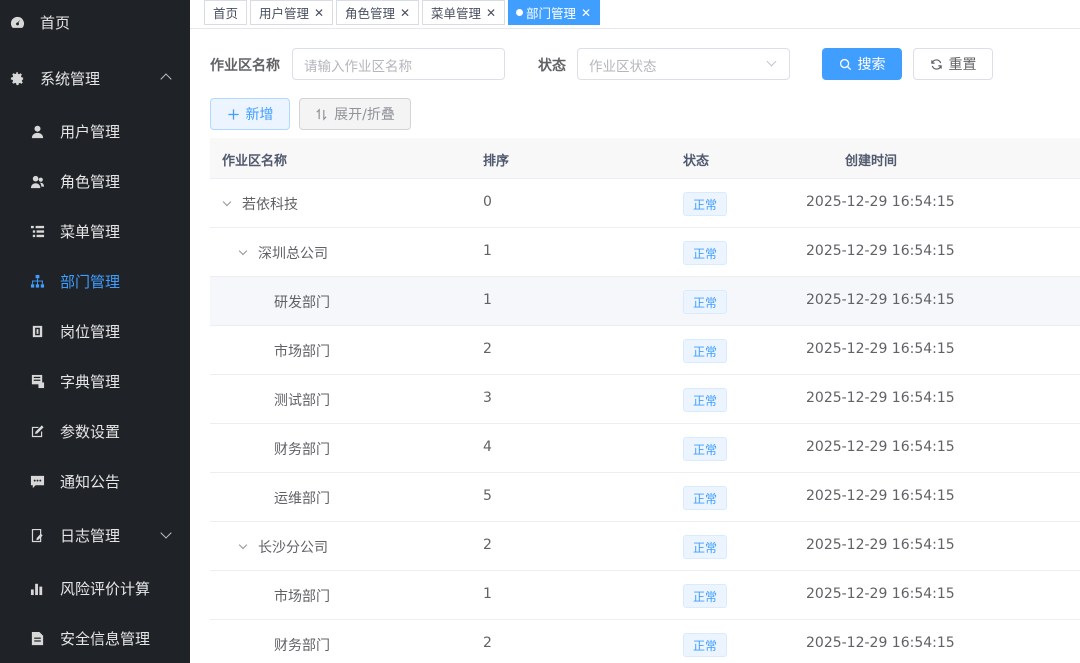 This screenshot has height=663, width=1080. I want to click on sidebar-item-label: 角色管理, so click(90, 181).